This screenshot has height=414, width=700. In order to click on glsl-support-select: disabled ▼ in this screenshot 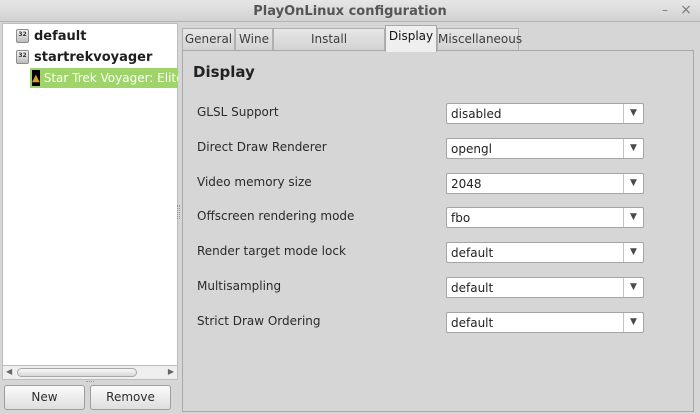, I will do `click(545, 113)`.